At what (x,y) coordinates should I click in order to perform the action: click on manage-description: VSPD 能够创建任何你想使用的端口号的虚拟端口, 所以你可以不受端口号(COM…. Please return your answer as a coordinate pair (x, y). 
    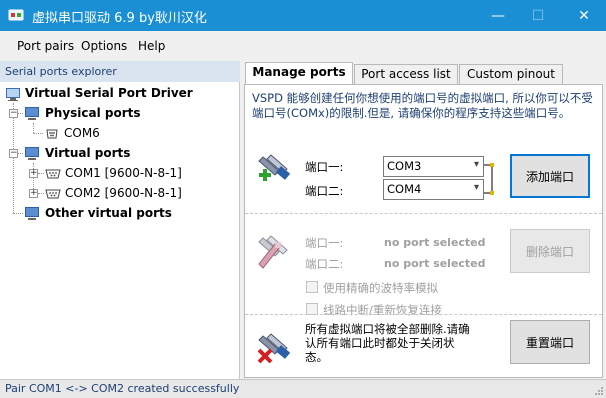
    Looking at the image, I should click on (422, 105).